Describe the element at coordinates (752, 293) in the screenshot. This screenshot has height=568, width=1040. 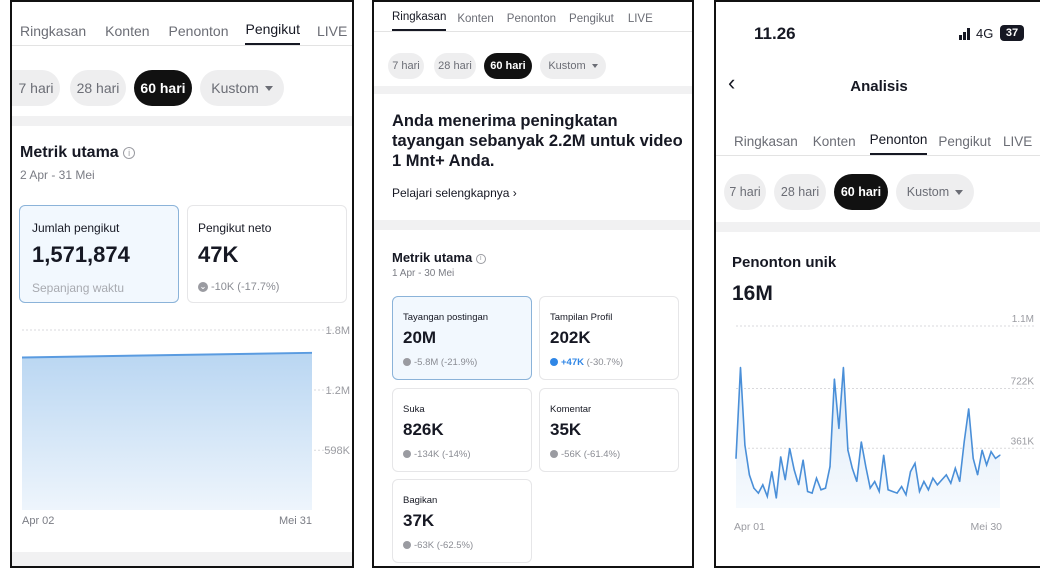
I see `total-value: 16M` at that location.